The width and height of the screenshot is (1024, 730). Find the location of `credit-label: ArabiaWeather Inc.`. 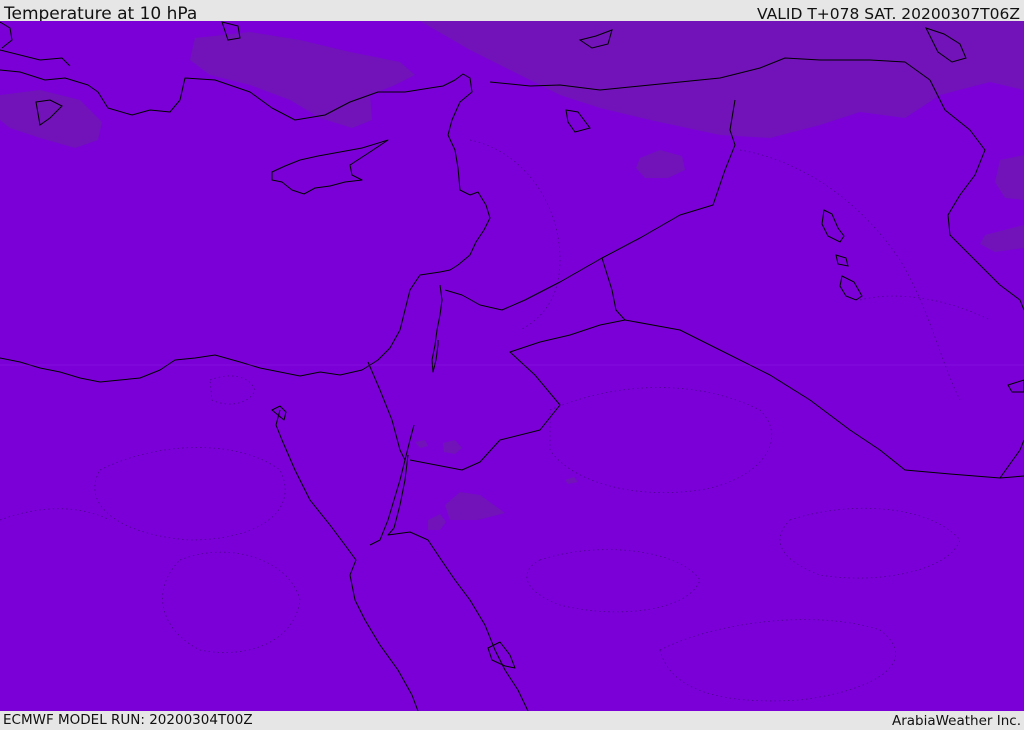

credit-label: ArabiaWeather Inc. is located at coordinates (956, 721).